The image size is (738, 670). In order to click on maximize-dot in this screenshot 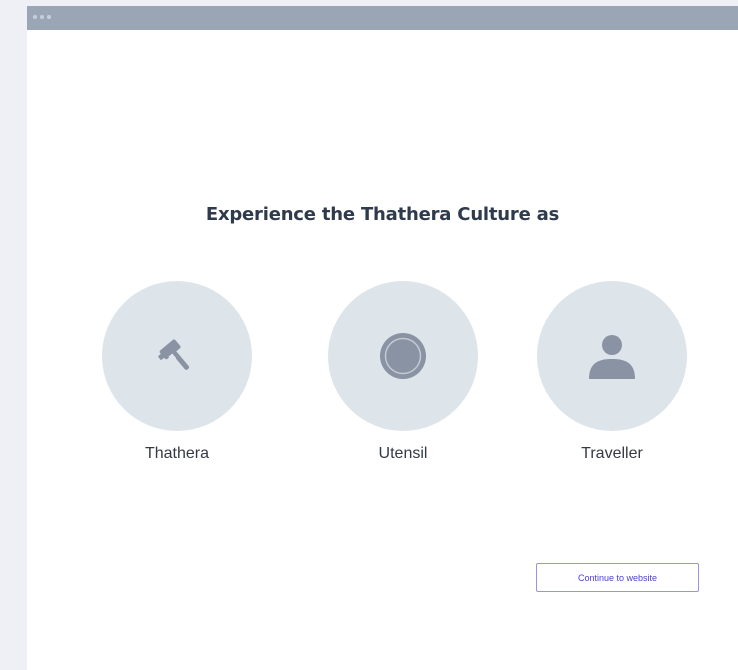, I will do `click(49, 17)`.